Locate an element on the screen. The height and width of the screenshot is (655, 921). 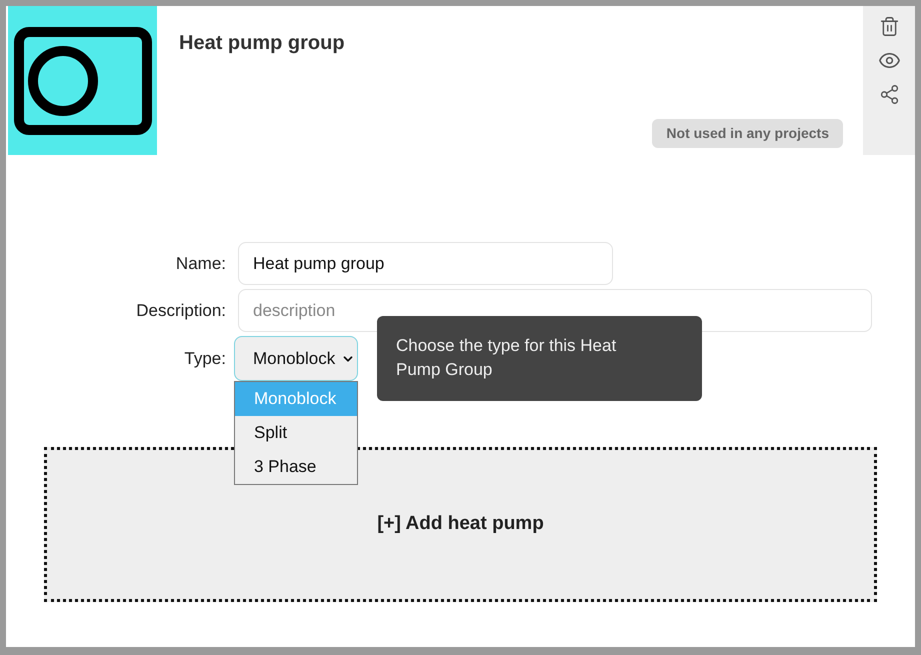
usage-badge: Not used in any projects is located at coordinates (747, 133).